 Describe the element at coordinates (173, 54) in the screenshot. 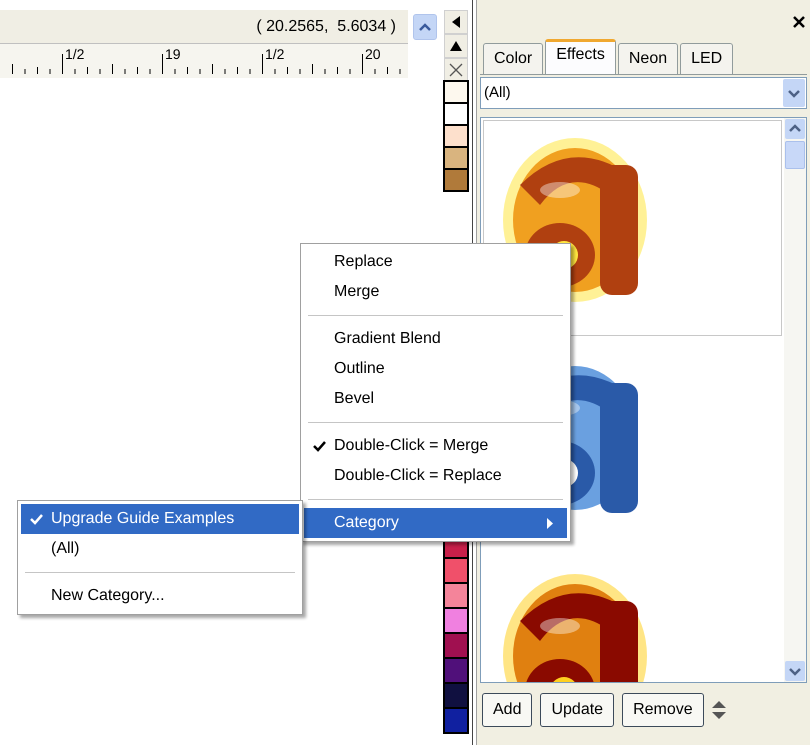

I see `ruler-label: 19` at that location.